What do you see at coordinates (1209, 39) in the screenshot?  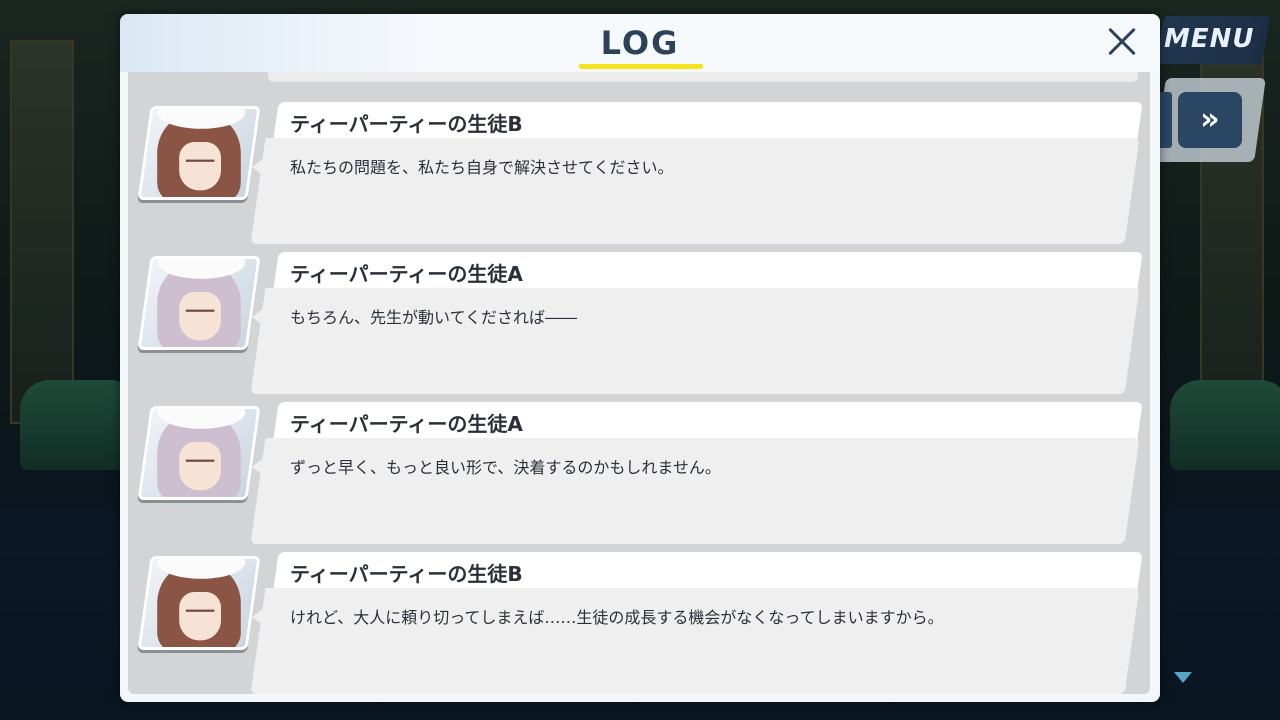 I see `menu-label: MENU` at bounding box center [1209, 39].